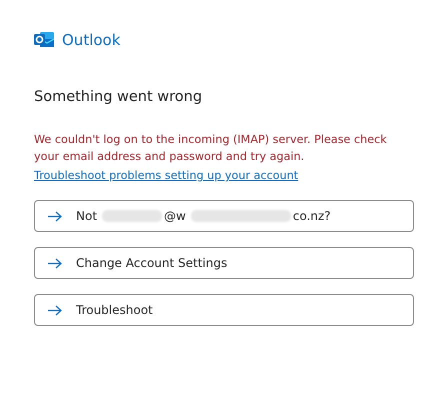 This screenshot has width=440, height=417. Describe the element at coordinates (132, 216) in the screenshot. I see `redaction-blur` at that location.